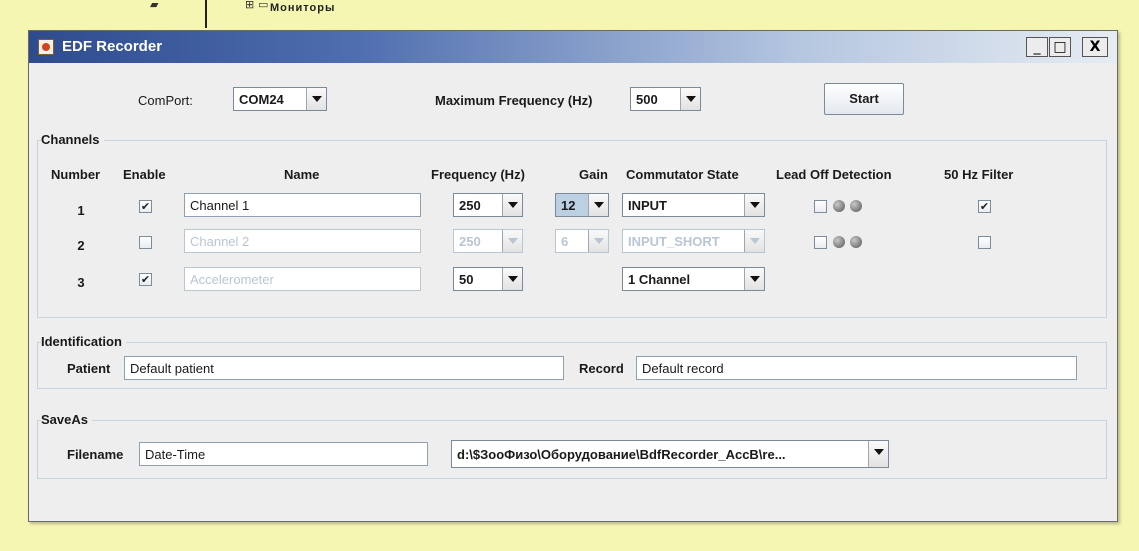 This screenshot has width=1139, height=551. I want to click on channel-3-commutator-combo: 1 Channel, so click(693, 279).